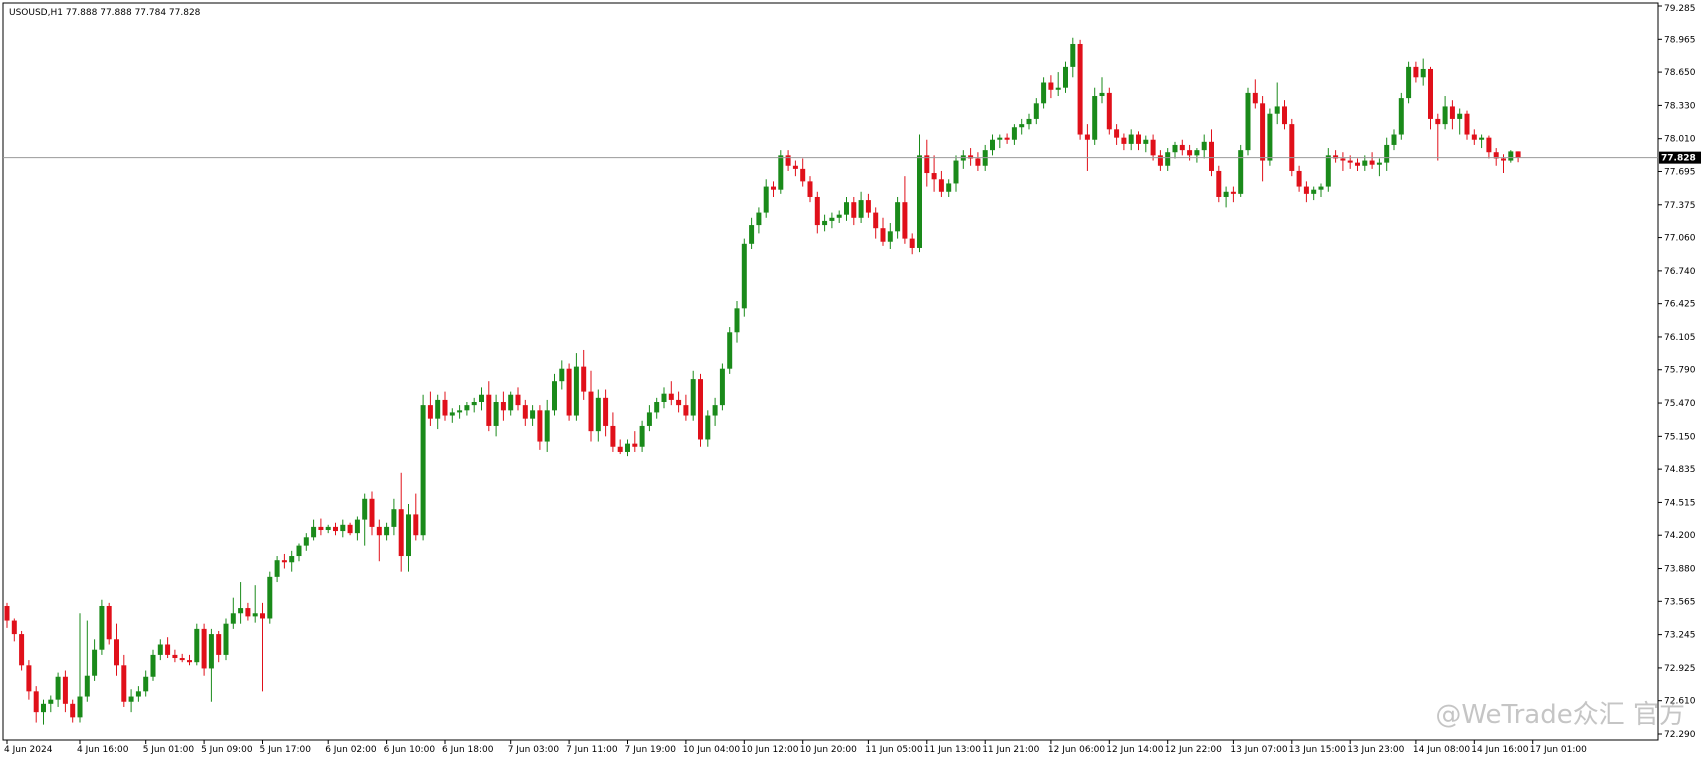 The image size is (1703, 759). What do you see at coordinates (1680, 470) in the screenshot?
I see `y-tick-label: 74.835` at bounding box center [1680, 470].